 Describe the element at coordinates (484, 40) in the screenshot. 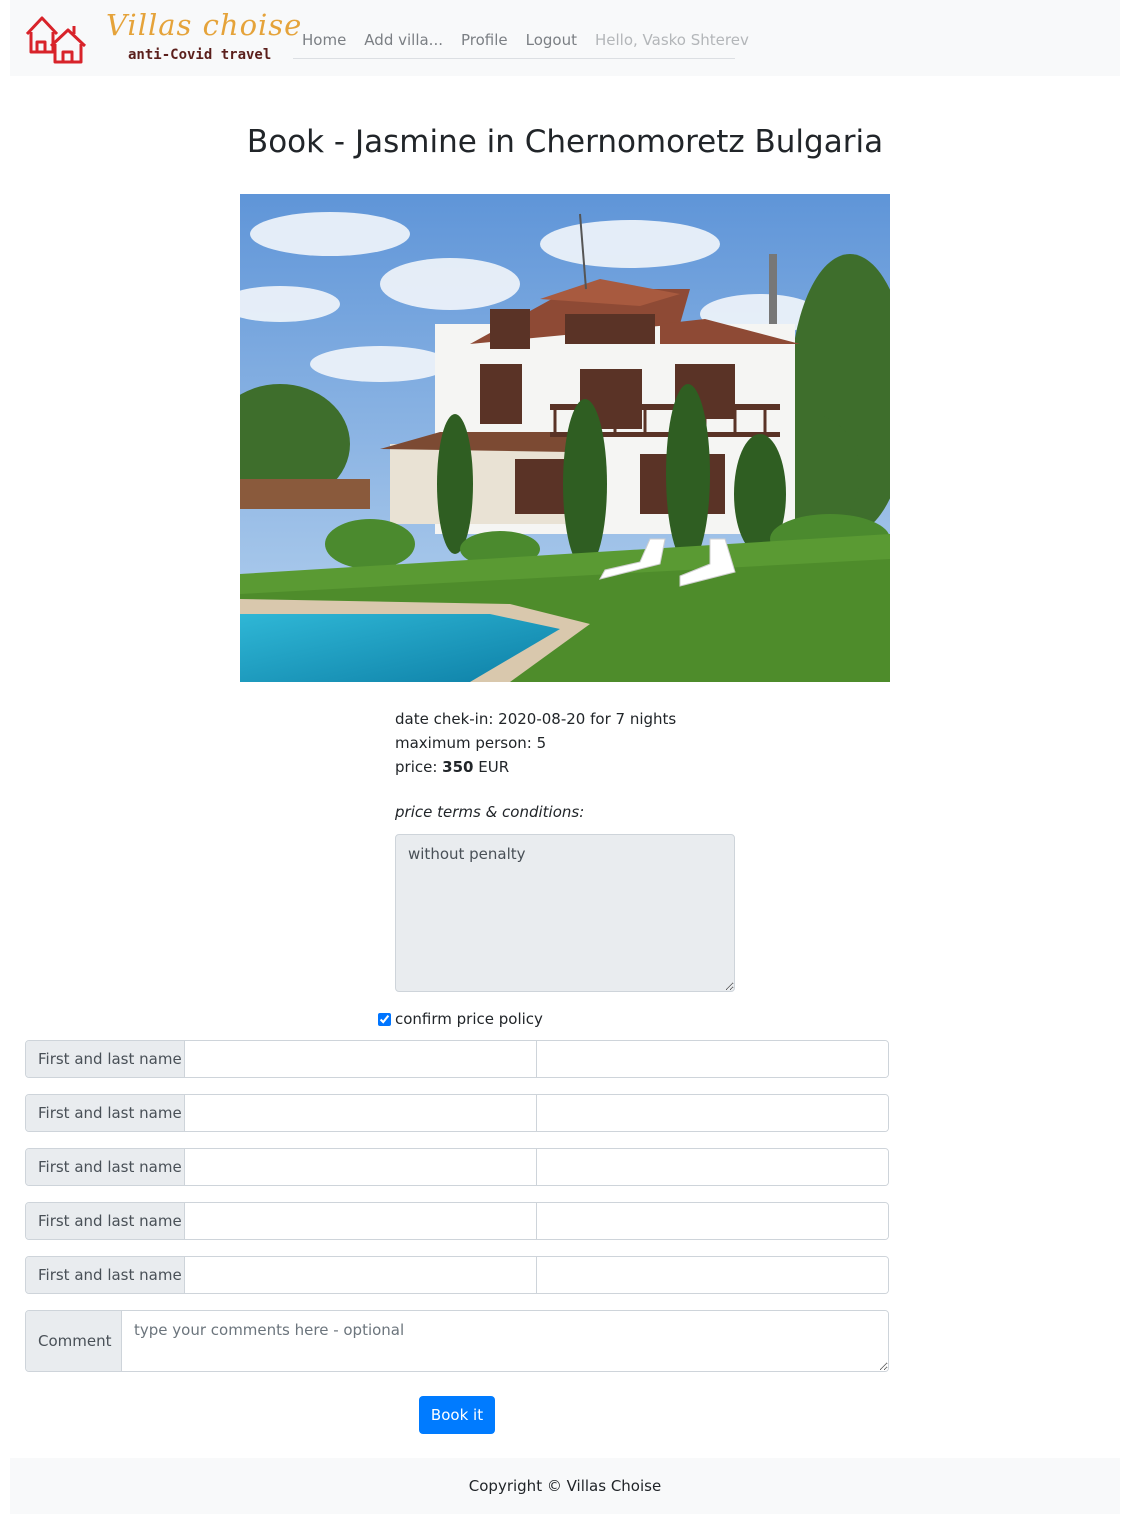

I see `nav-profile: Profile` at that location.